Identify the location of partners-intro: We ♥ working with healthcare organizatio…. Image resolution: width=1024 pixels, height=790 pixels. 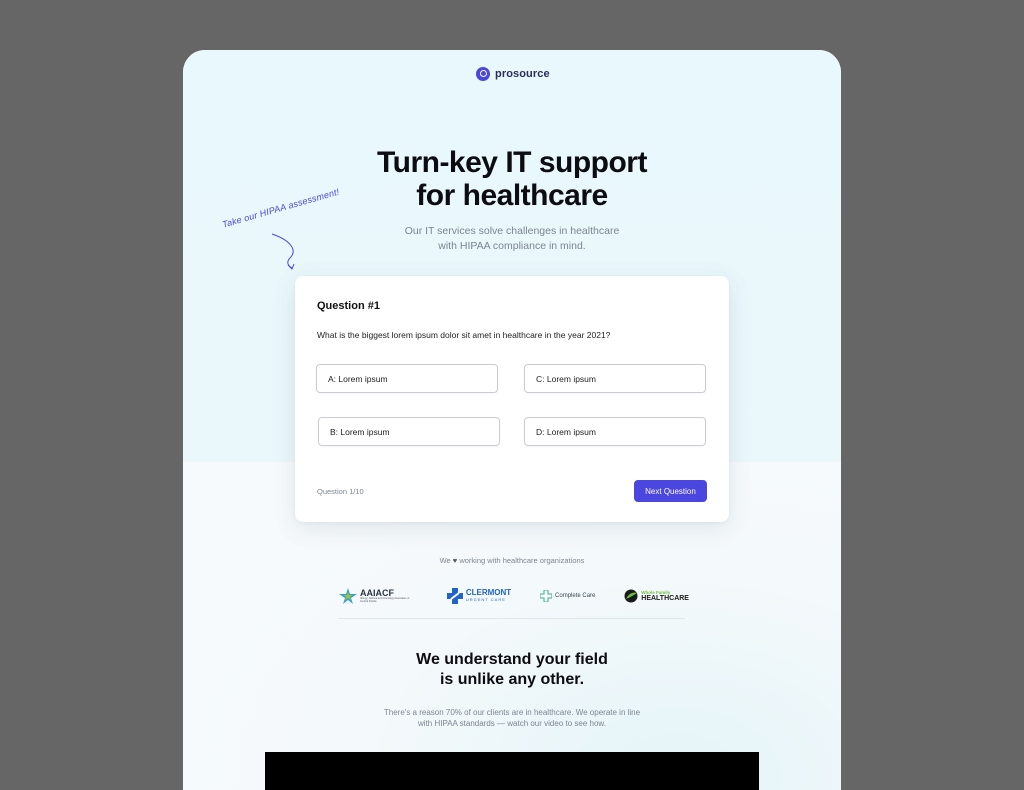
(512, 560).